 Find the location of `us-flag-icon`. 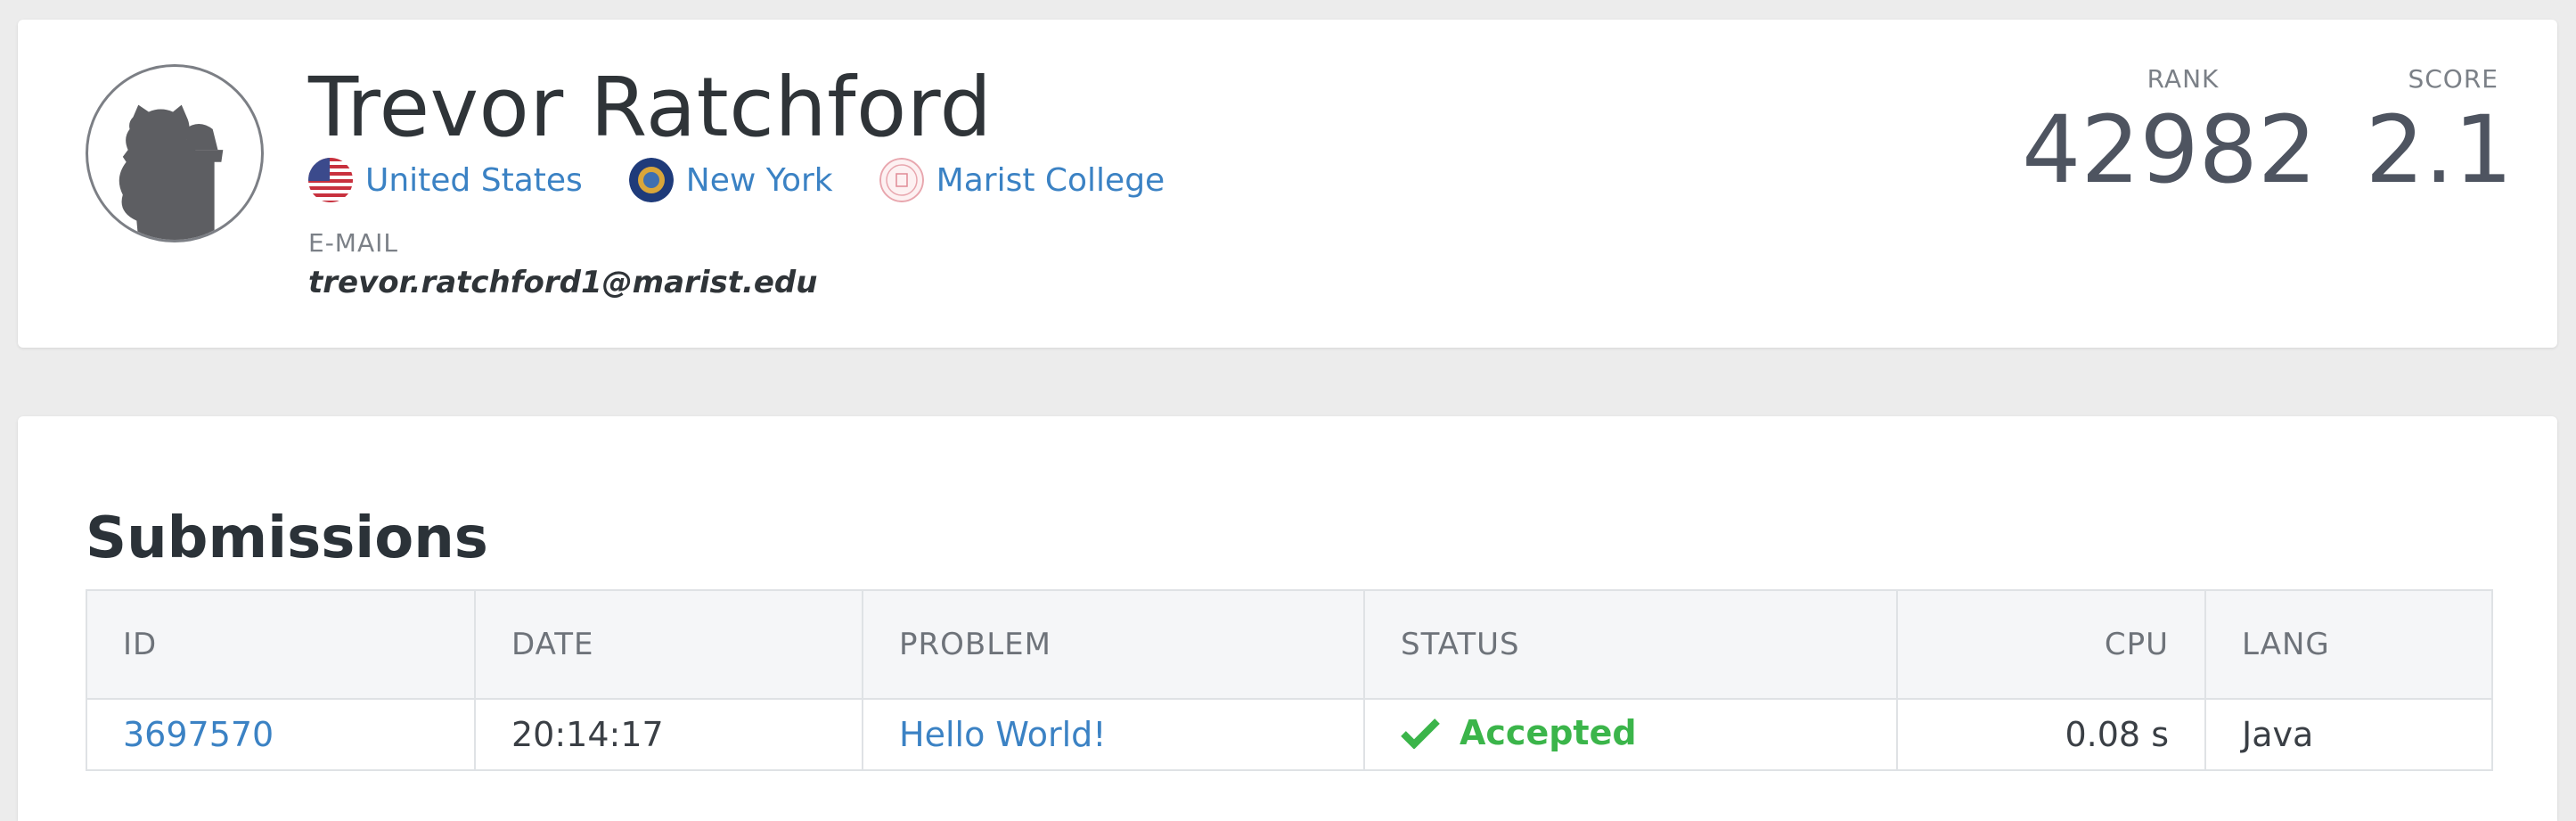

us-flag-icon is located at coordinates (330, 180).